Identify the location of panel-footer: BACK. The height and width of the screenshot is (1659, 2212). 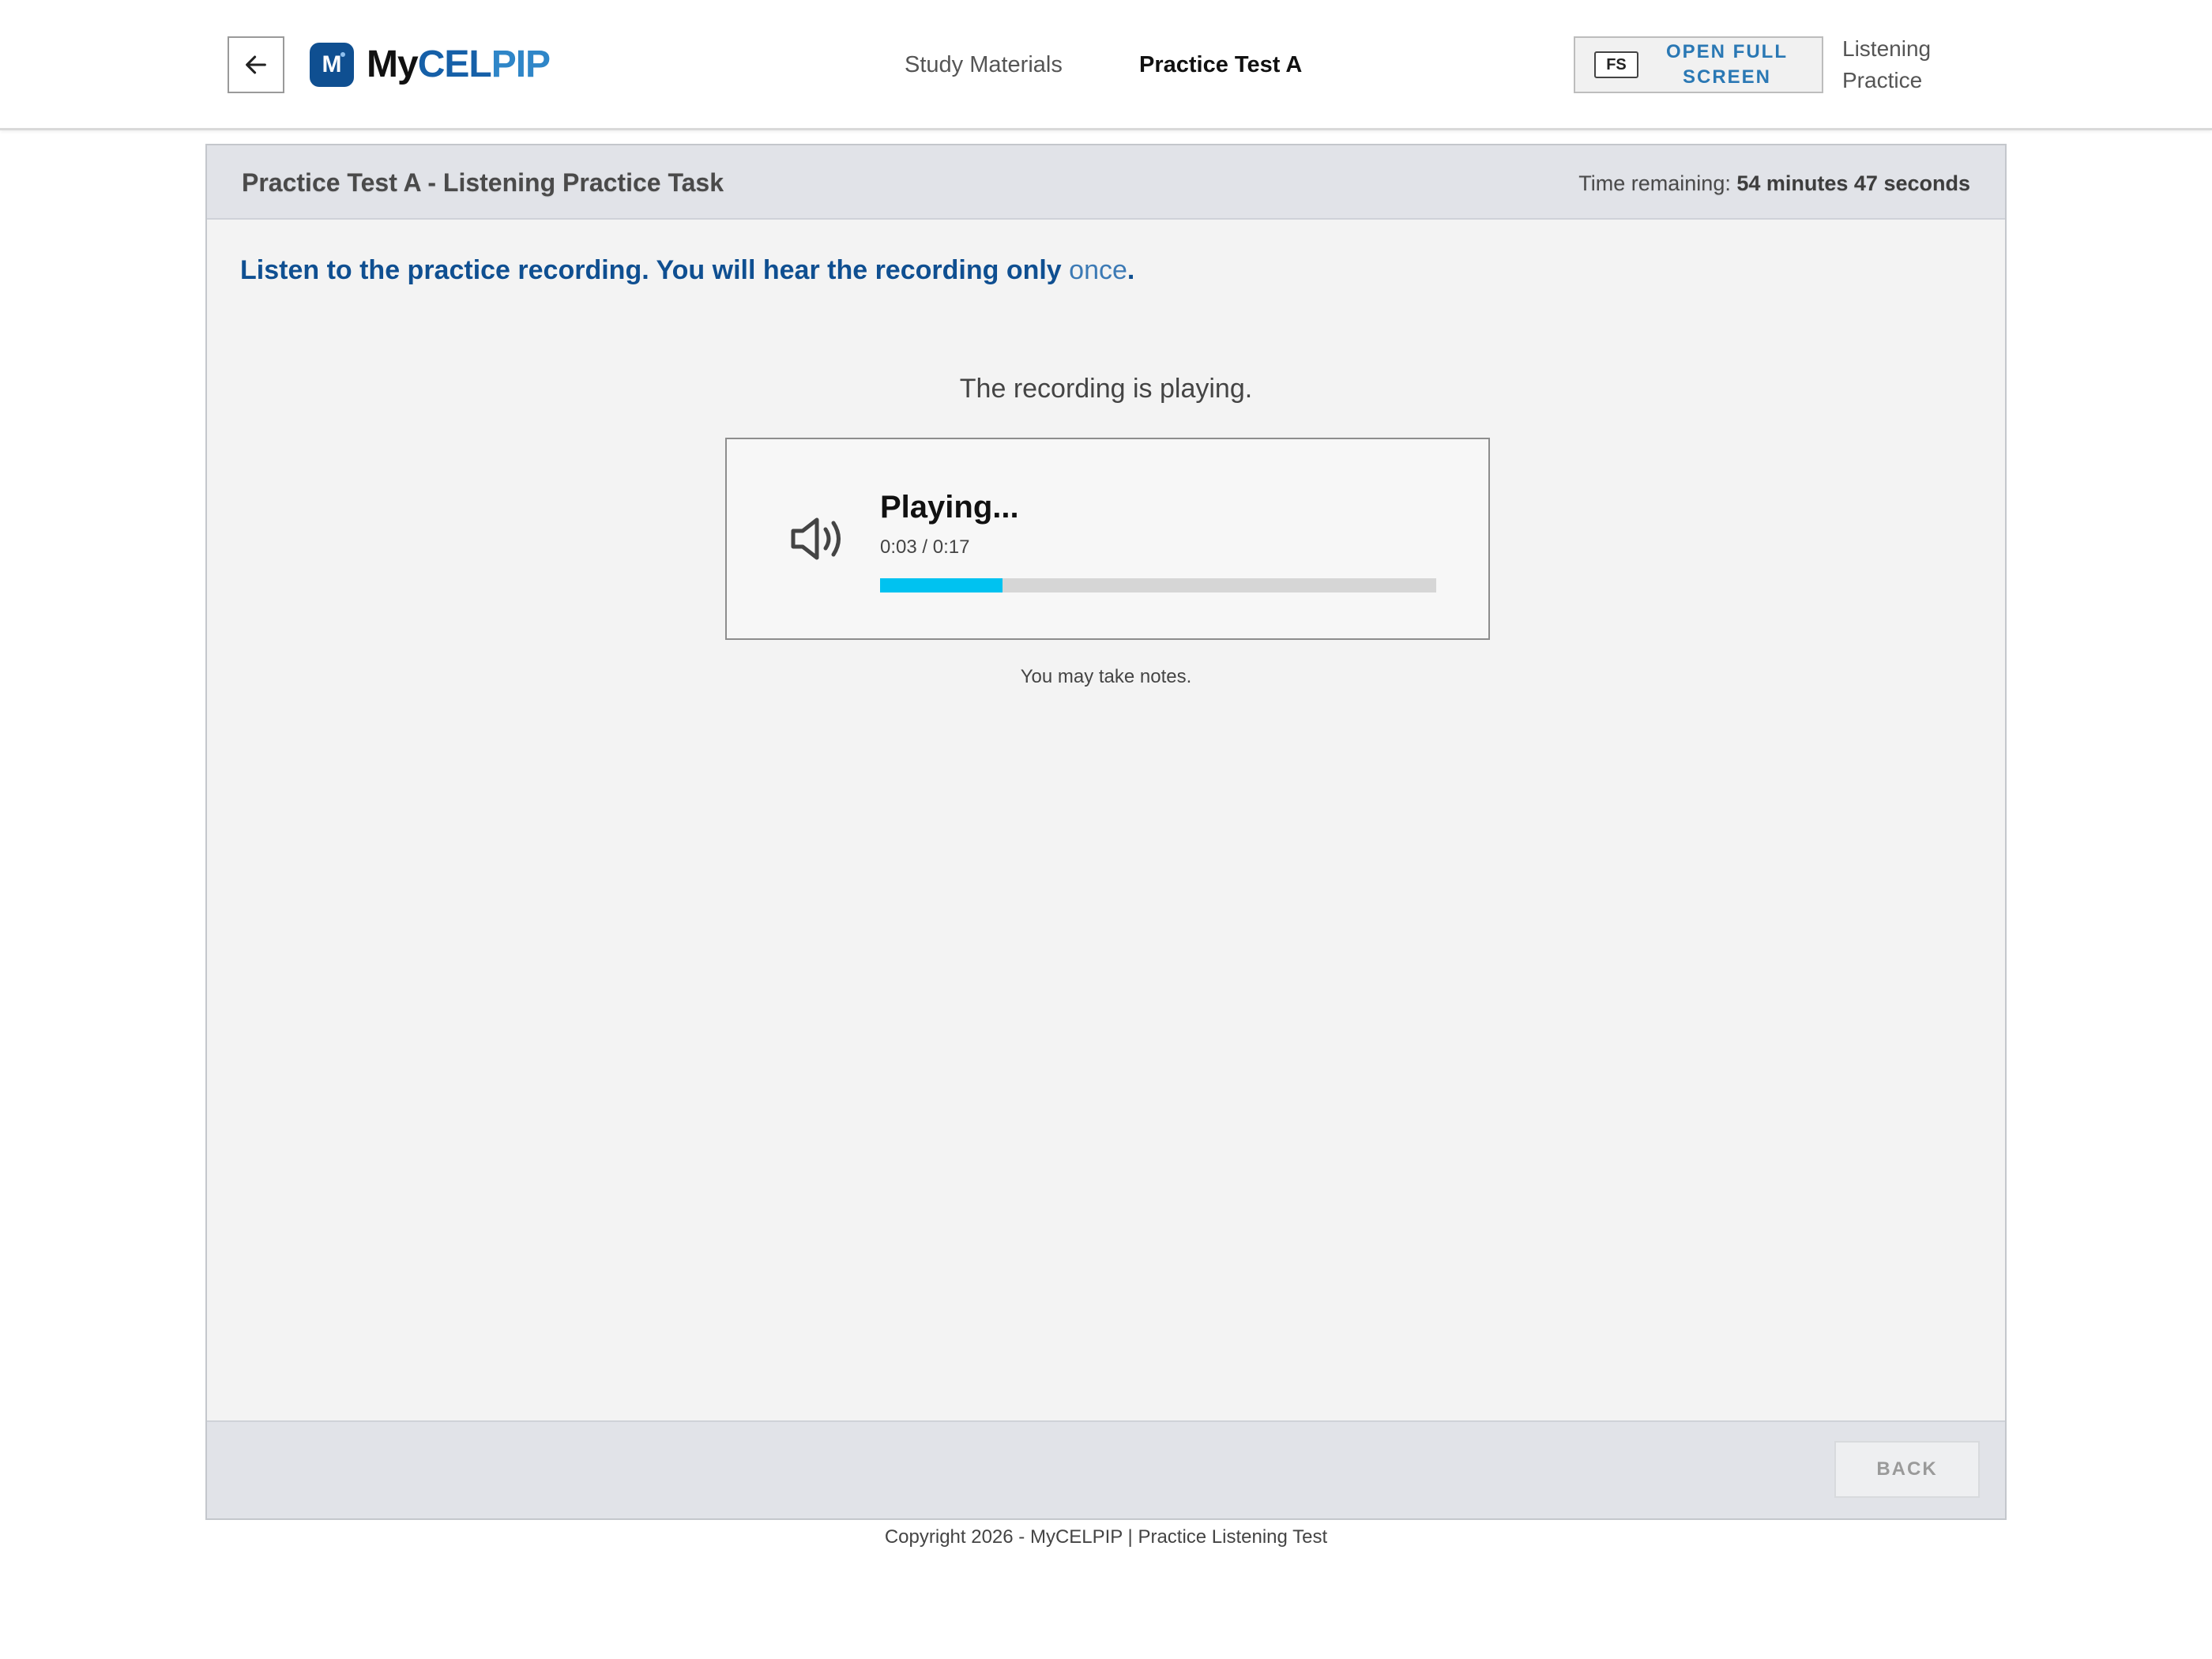
(1106, 1469).